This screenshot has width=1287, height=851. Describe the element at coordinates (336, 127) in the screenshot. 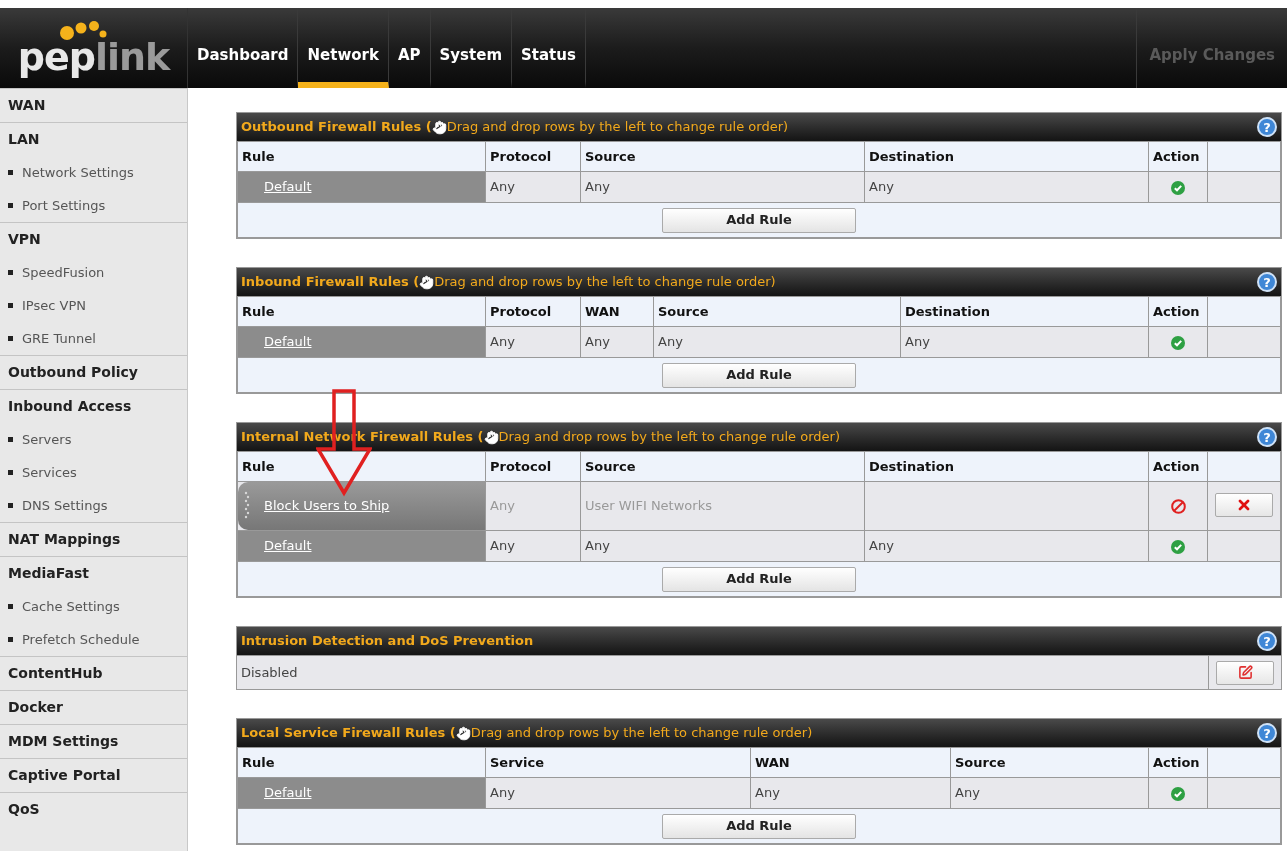

I see `section-title: Outbound Firewall Rules (` at that location.